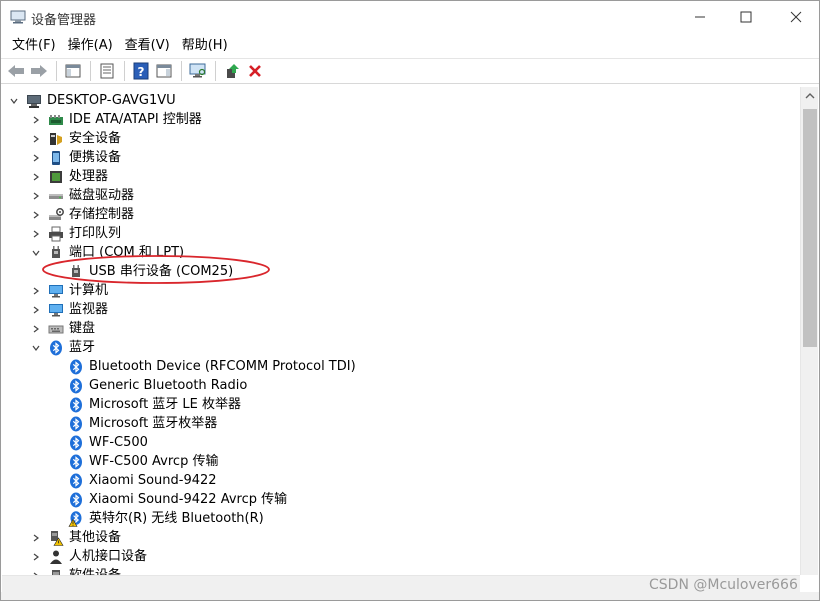 The height and width of the screenshot is (601, 820). I want to click on uninstall-device-button, so click(255, 71).